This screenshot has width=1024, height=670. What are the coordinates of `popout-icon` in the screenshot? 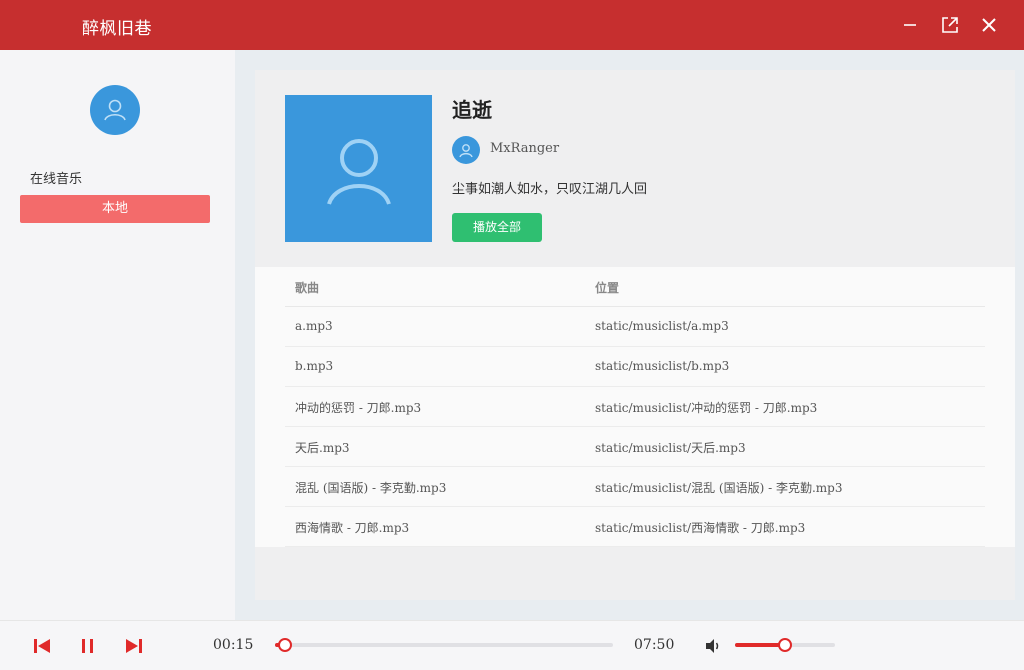 It's located at (950, 25).